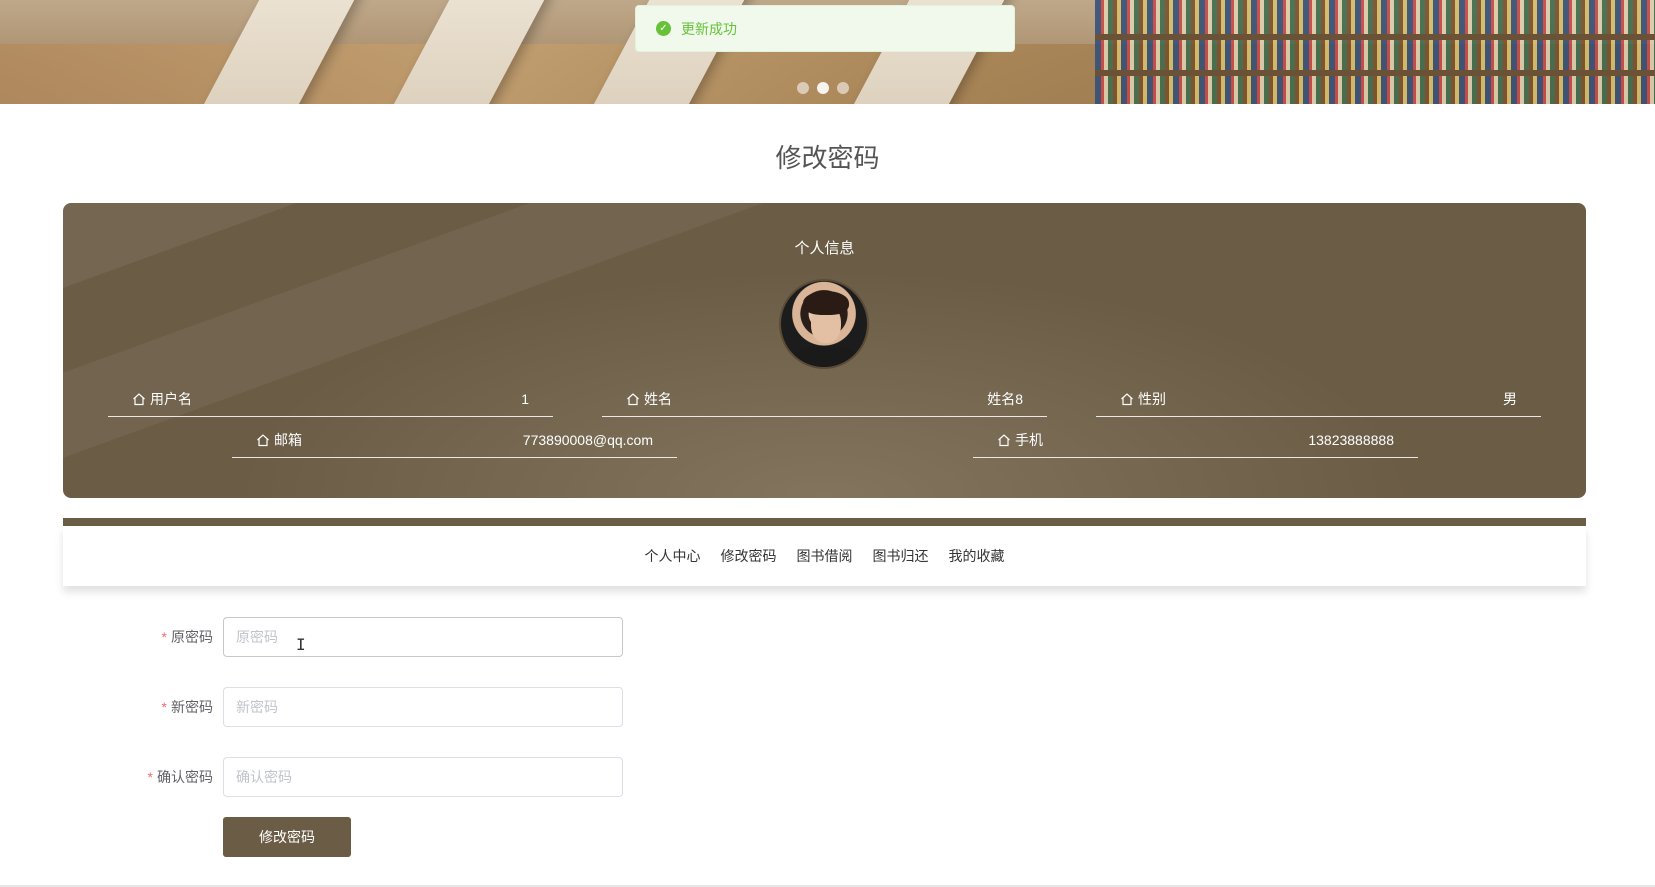  I want to click on field-label: 邮箱, so click(288, 439).